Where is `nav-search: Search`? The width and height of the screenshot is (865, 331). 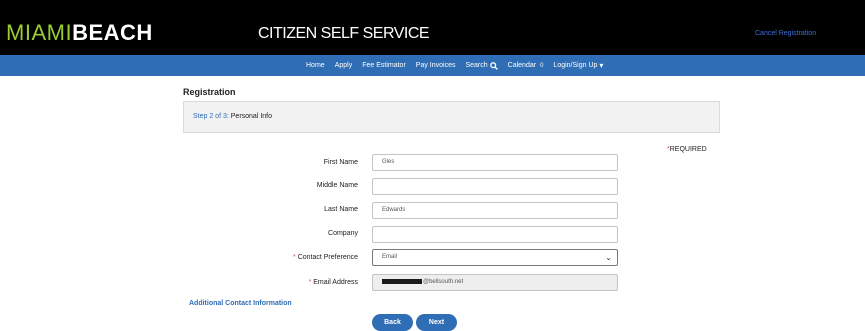 nav-search: Search is located at coordinates (481, 65).